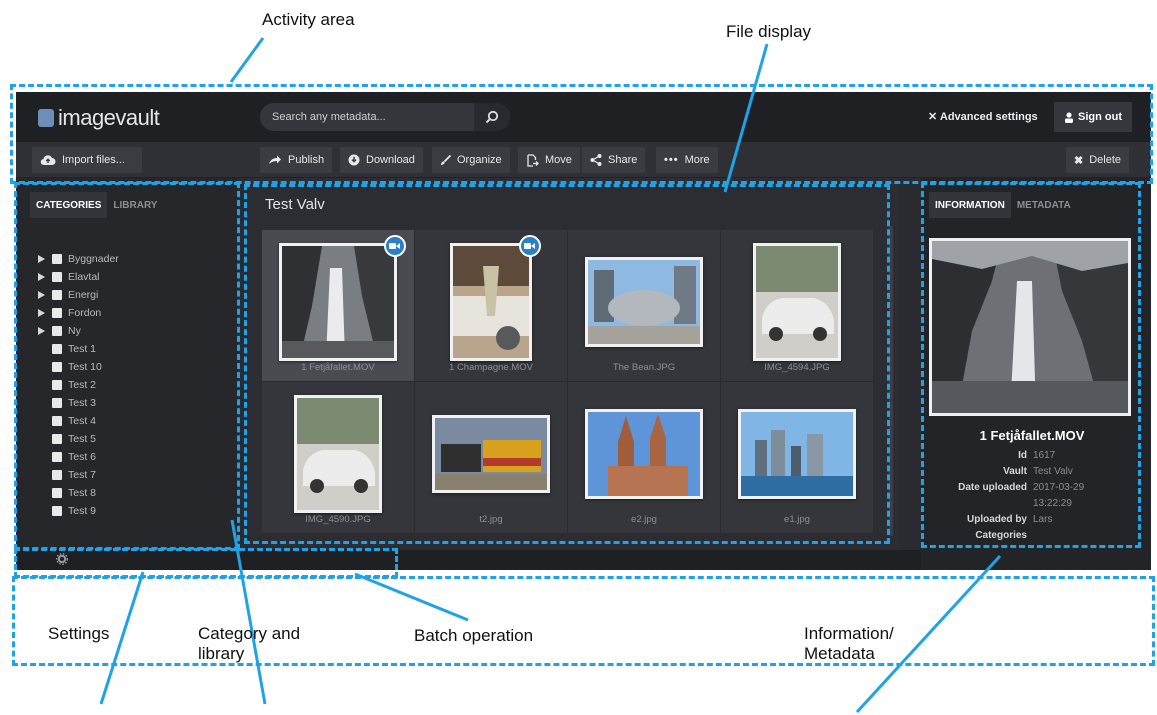 The height and width of the screenshot is (715, 1157). Describe the element at coordinates (849, 643) in the screenshot. I see `label-information-metadata: Information/ Metadata` at that location.